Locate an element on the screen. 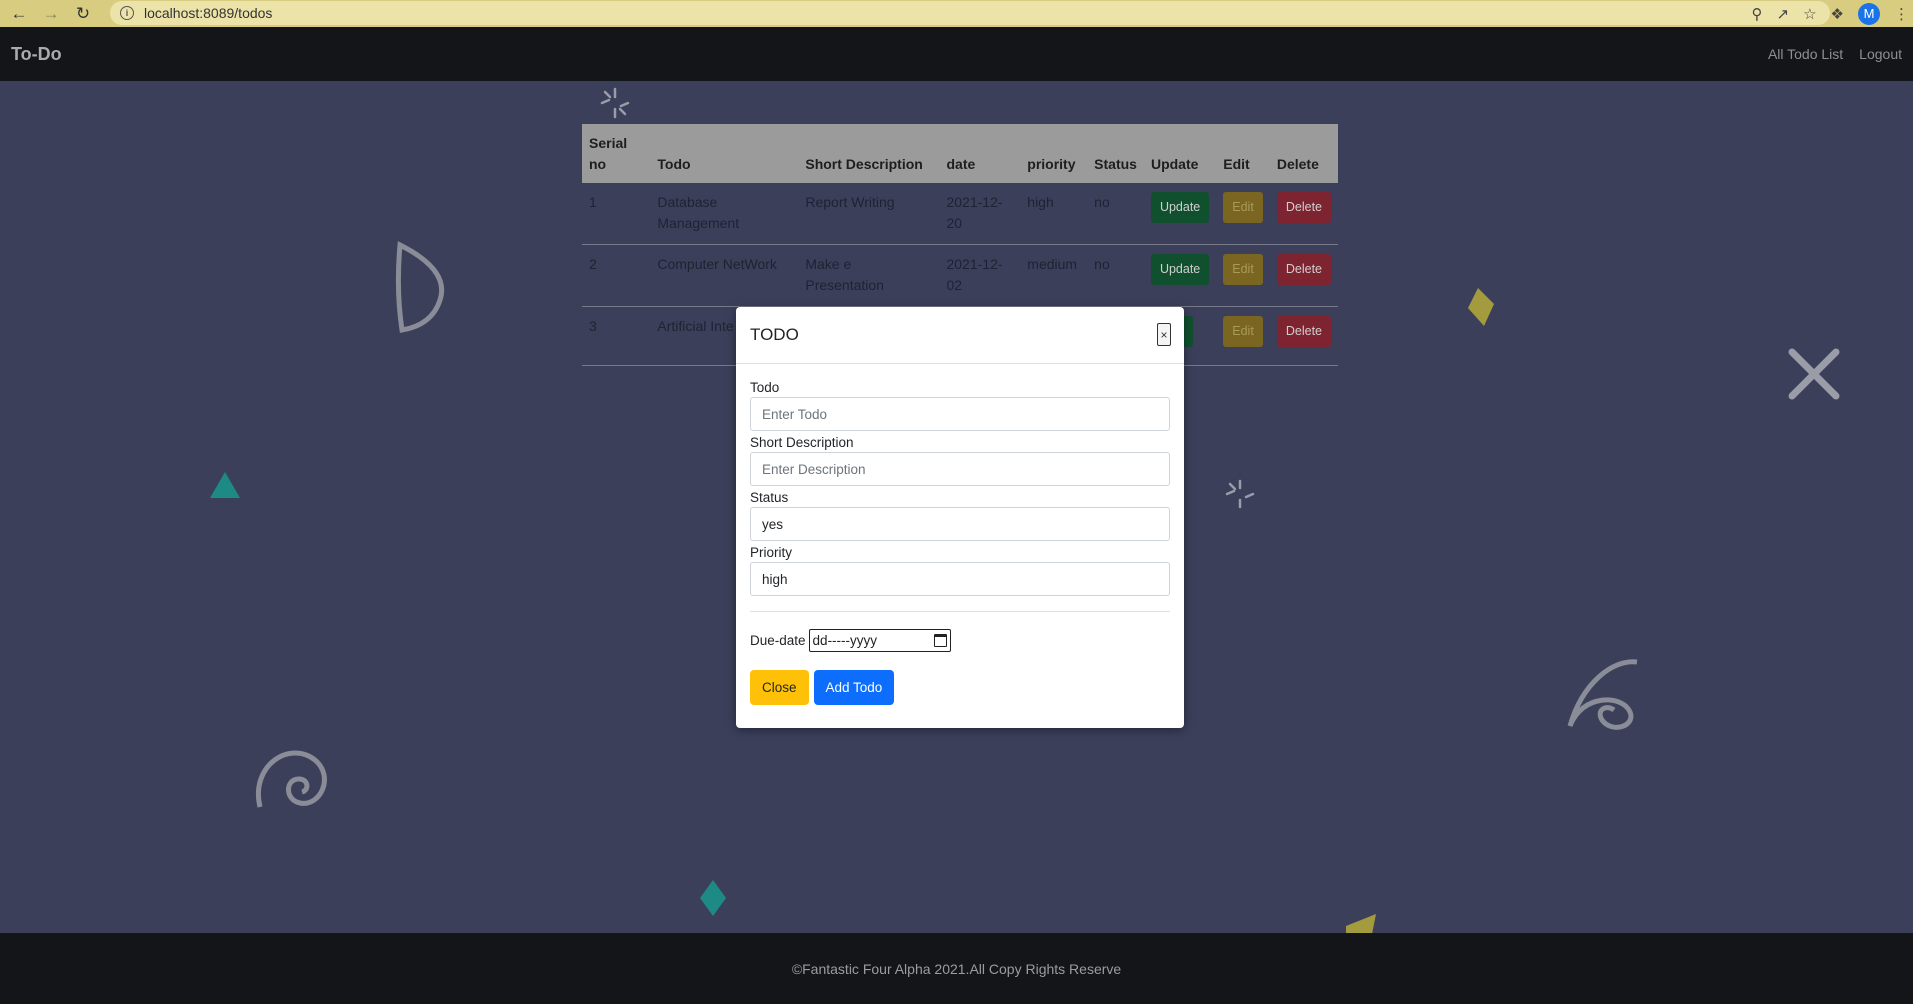  todo-input is located at coordinates (960, 414).